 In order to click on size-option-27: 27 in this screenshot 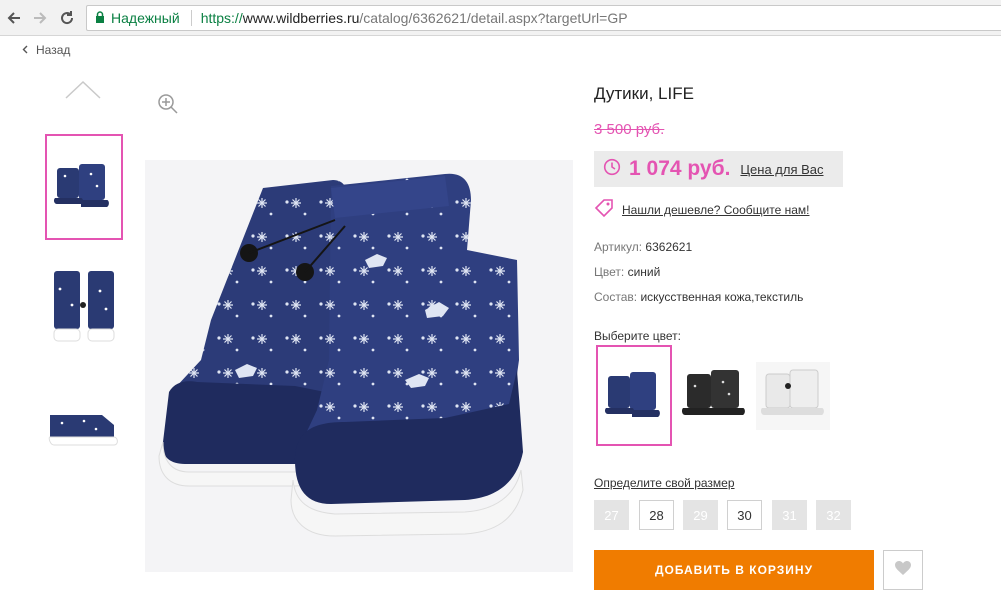, I will do `click(611, 515)`.